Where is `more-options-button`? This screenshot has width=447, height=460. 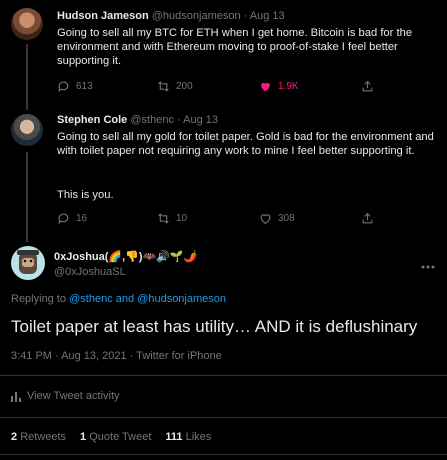
more-options-button is located at coordinates (428, 265).